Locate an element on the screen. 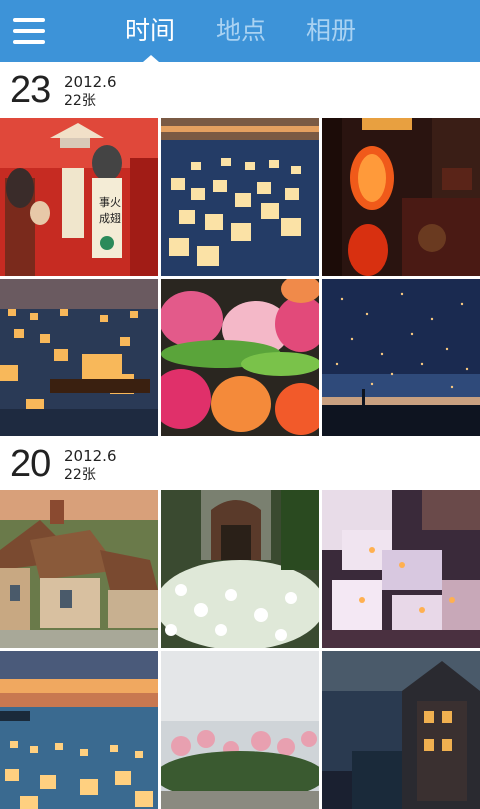 The width and height of the screenshot is (480, 809). svg-text: 成翅 is located at coordinates (110, 218).